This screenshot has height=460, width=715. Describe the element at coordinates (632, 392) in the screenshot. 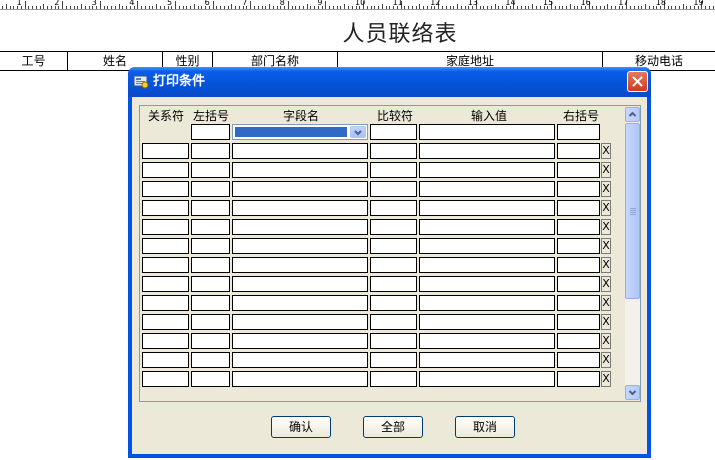

I see `scroll-down-button` at that location.